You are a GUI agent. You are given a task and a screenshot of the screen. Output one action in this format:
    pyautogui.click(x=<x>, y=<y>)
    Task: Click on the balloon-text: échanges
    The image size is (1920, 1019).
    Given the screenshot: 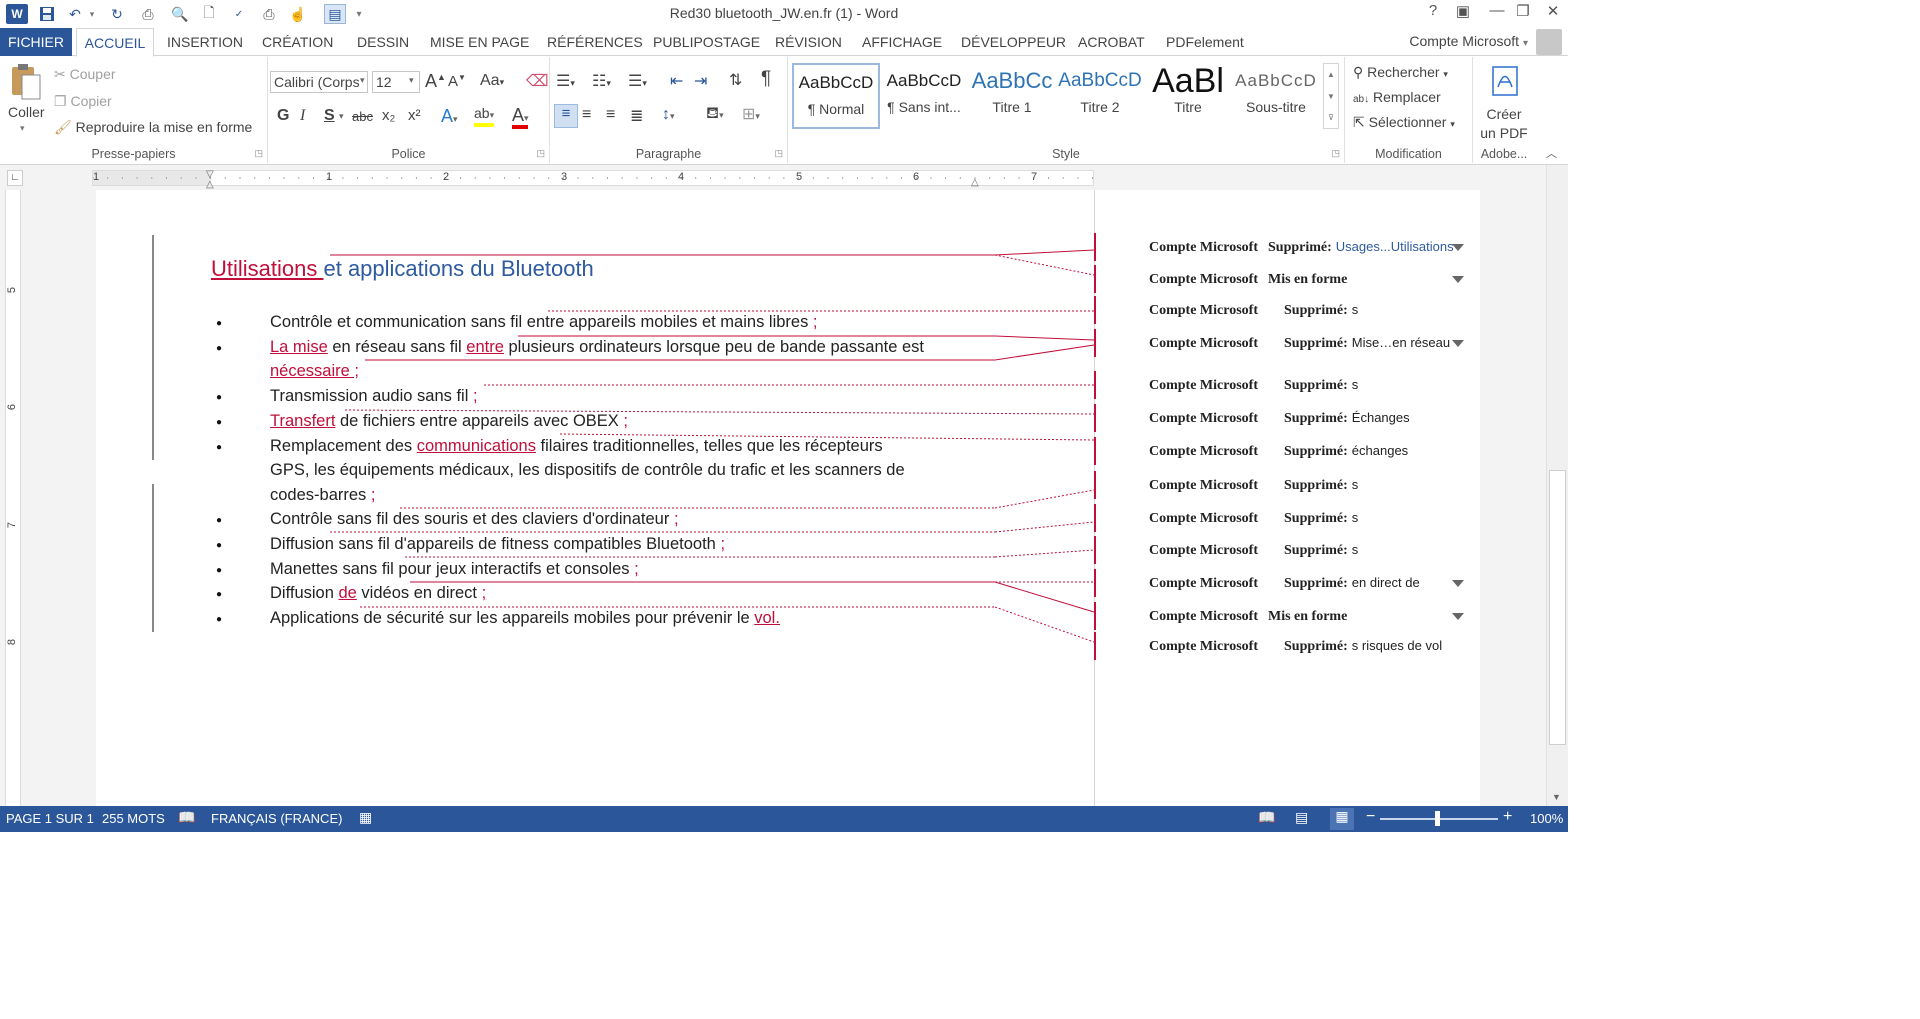 What is the action you would take?
    pyautogui.click(x=1380, y=450)
    